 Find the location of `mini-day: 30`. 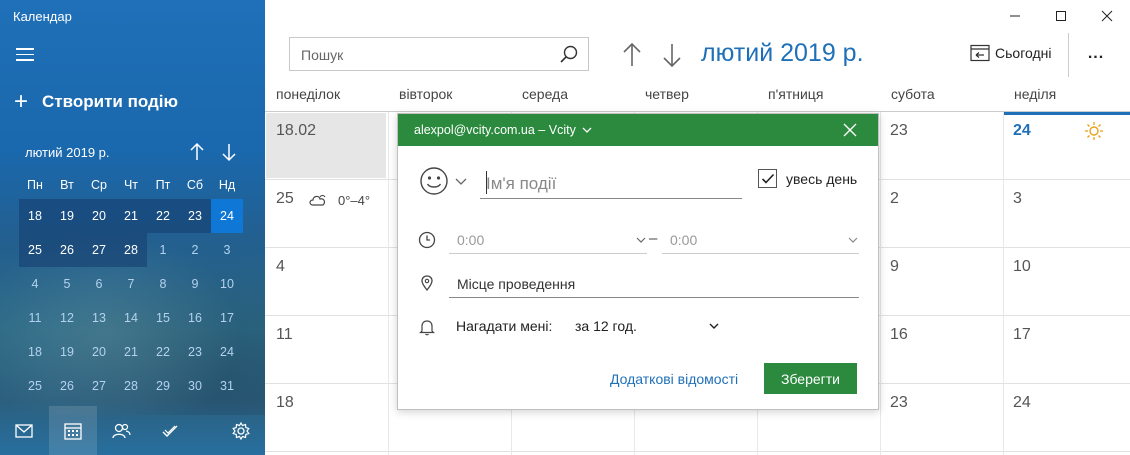

mini-day: 30 is located at coordinates (195, 386).